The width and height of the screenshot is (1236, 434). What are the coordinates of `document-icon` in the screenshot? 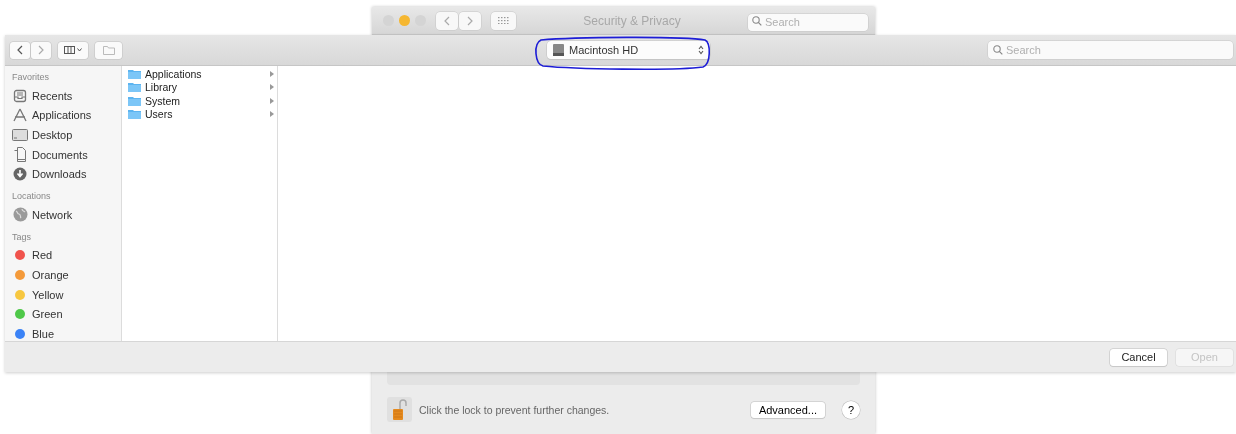 It's located at (20, 155).